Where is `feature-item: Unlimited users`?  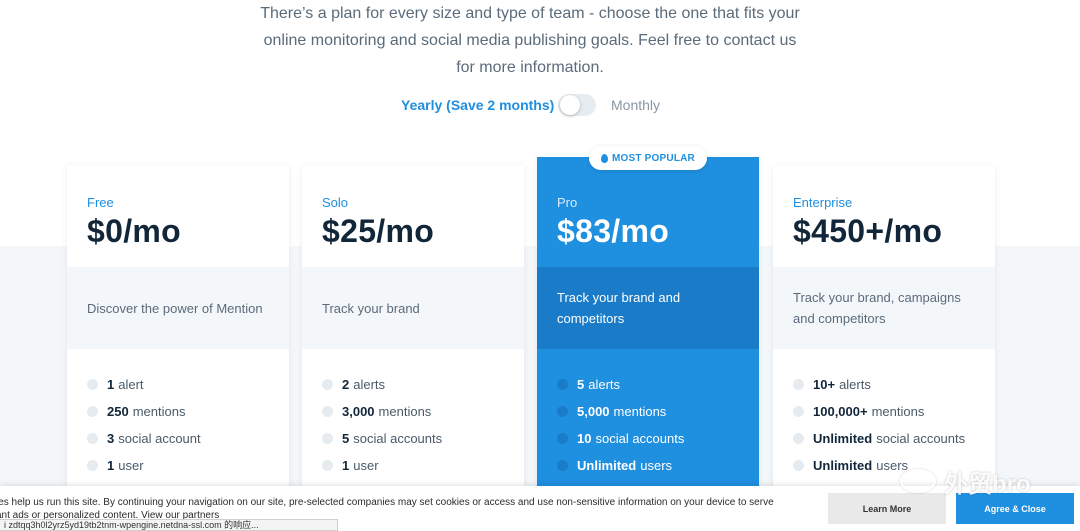 feature-item: Unlimited users is located at coordinates (648, 465).